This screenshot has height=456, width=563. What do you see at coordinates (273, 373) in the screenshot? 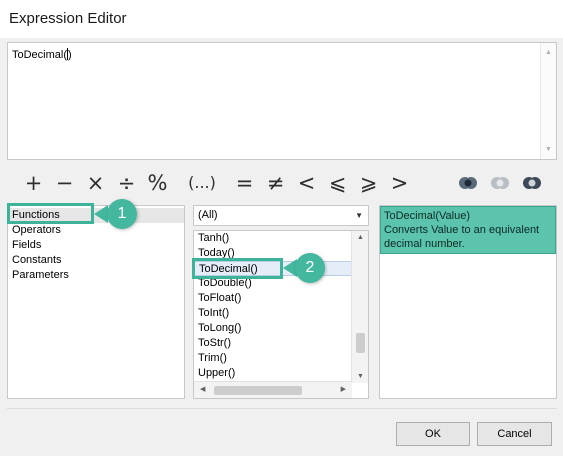
I see `function-item-upper: Upper()` at bounding box center [273, 373].